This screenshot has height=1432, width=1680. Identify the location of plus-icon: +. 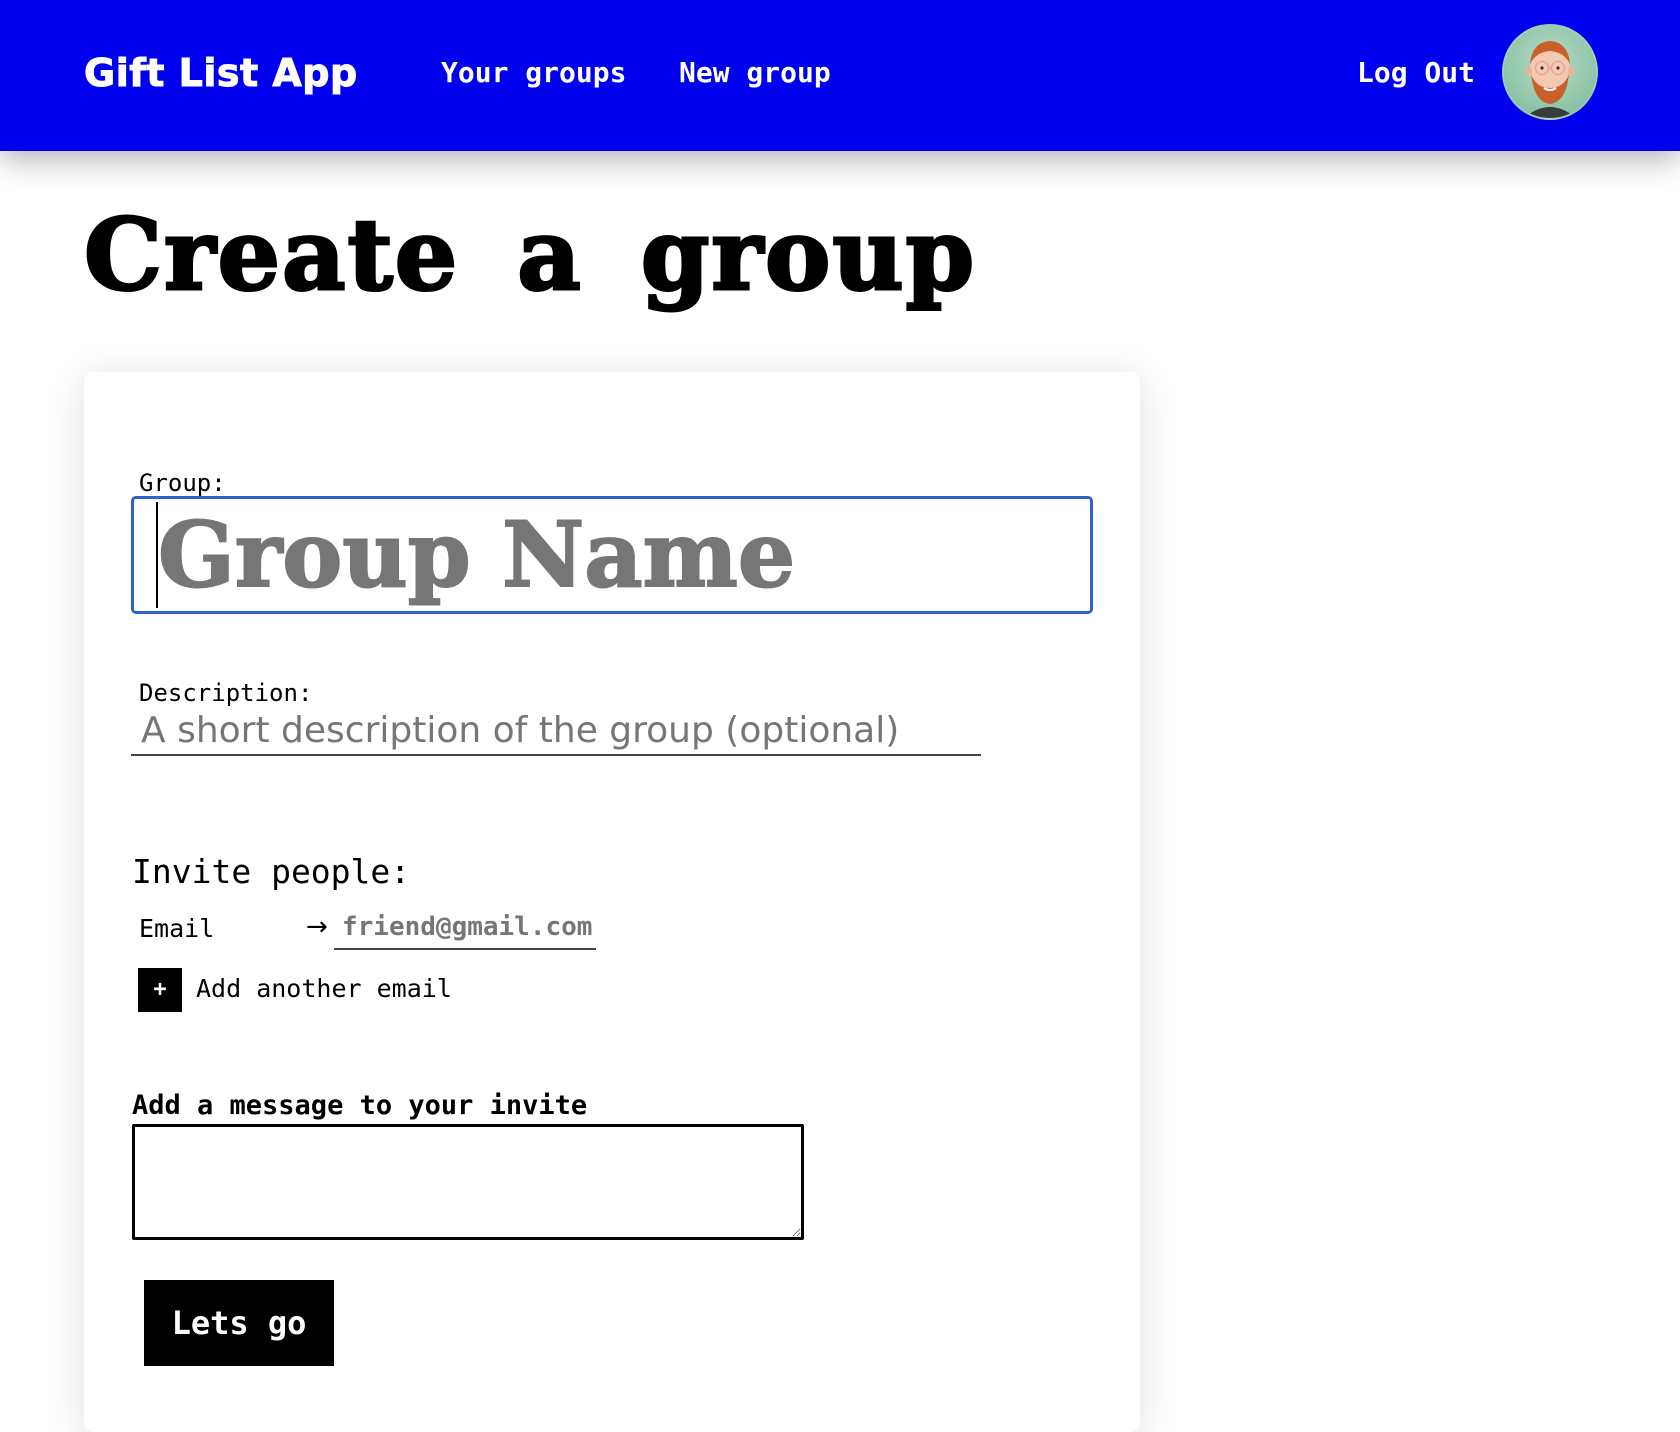
(160, 989).